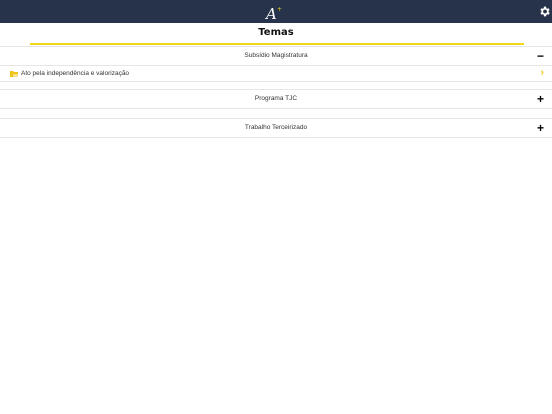 The height and width of the screenshot is (414, 552). Describe the element at coordinates (542, 72) in the screenshot. I see `chevron-right-icon: ›` at that location.